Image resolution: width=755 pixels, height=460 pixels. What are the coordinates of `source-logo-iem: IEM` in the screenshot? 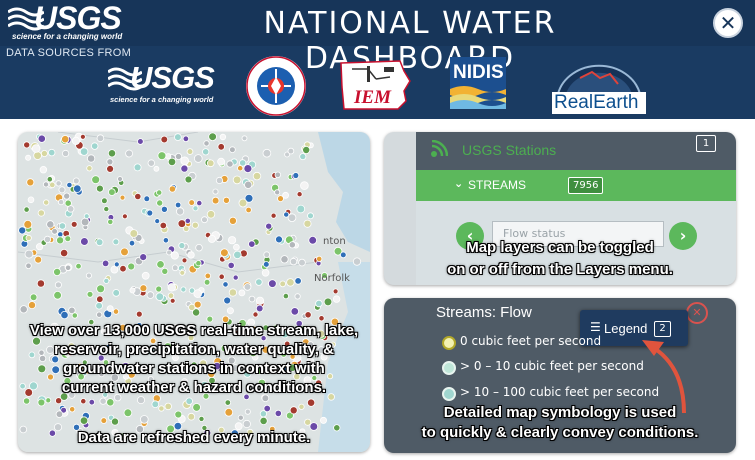 It's located at (375, 85).